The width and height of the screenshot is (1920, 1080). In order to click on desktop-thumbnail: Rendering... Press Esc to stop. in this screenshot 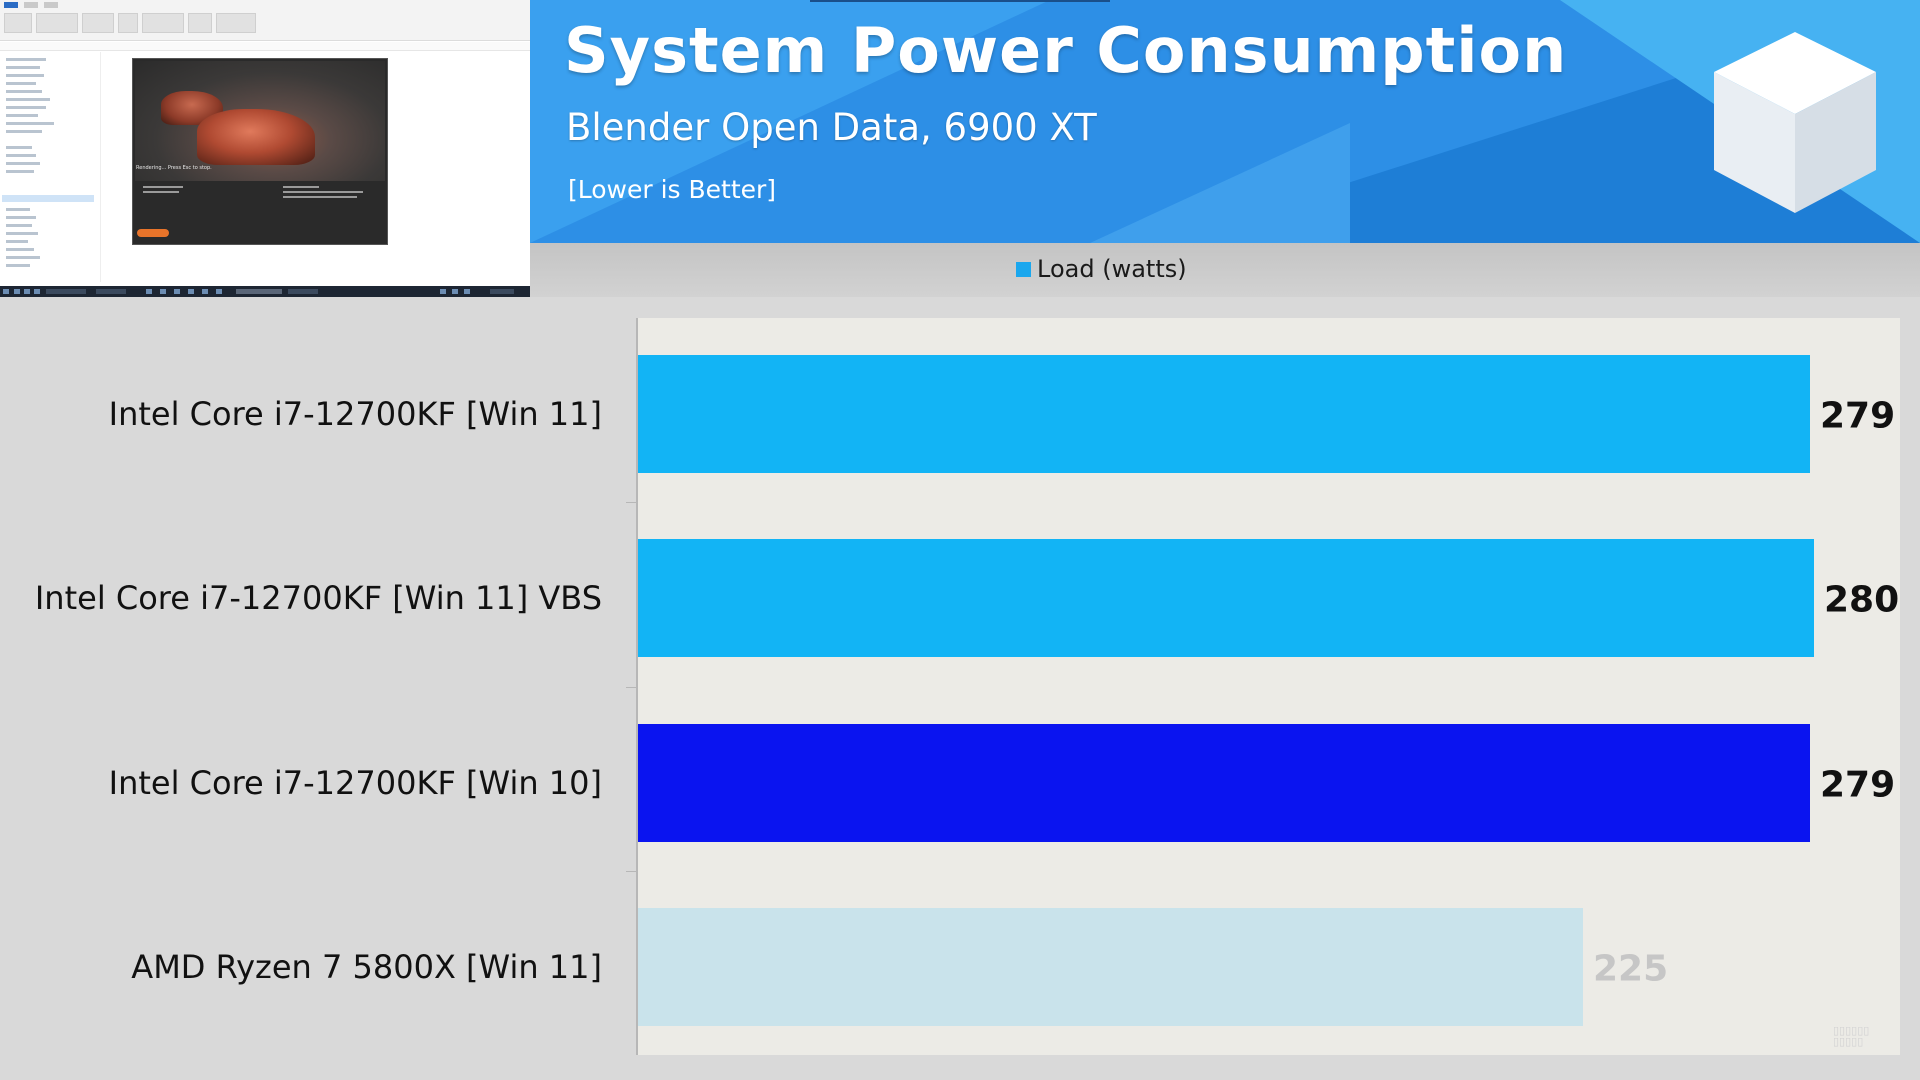, I will do `click(265, 148)`.